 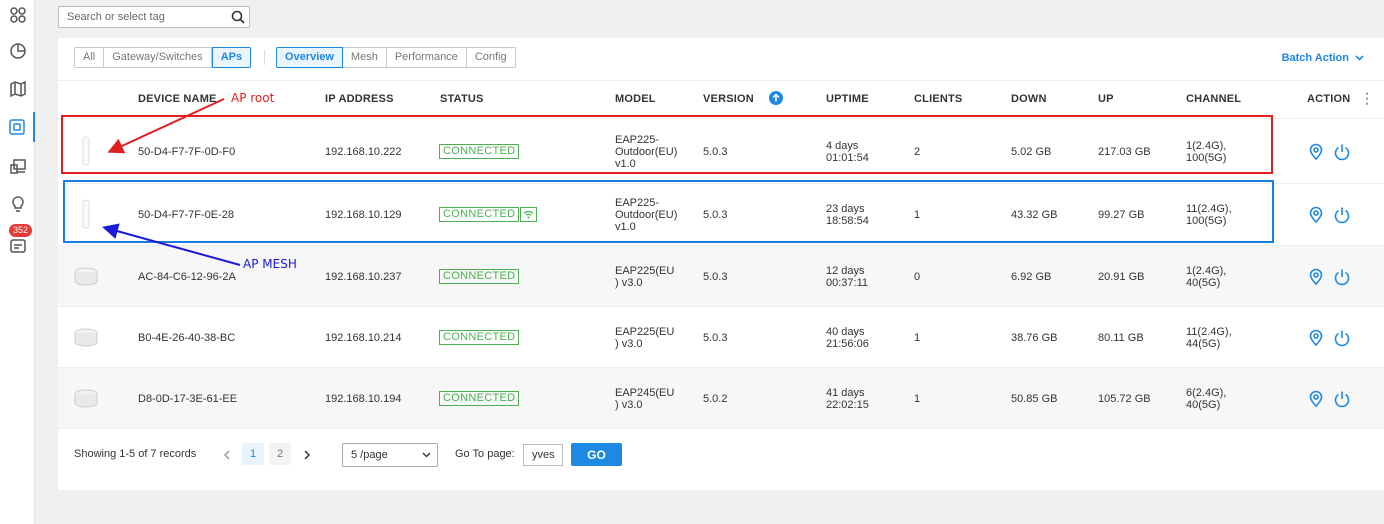 What do you see at coordinates (485, 454) in the screenshot?
I see `goto-page-label: Go To page:` at bounding box center [485, 454].